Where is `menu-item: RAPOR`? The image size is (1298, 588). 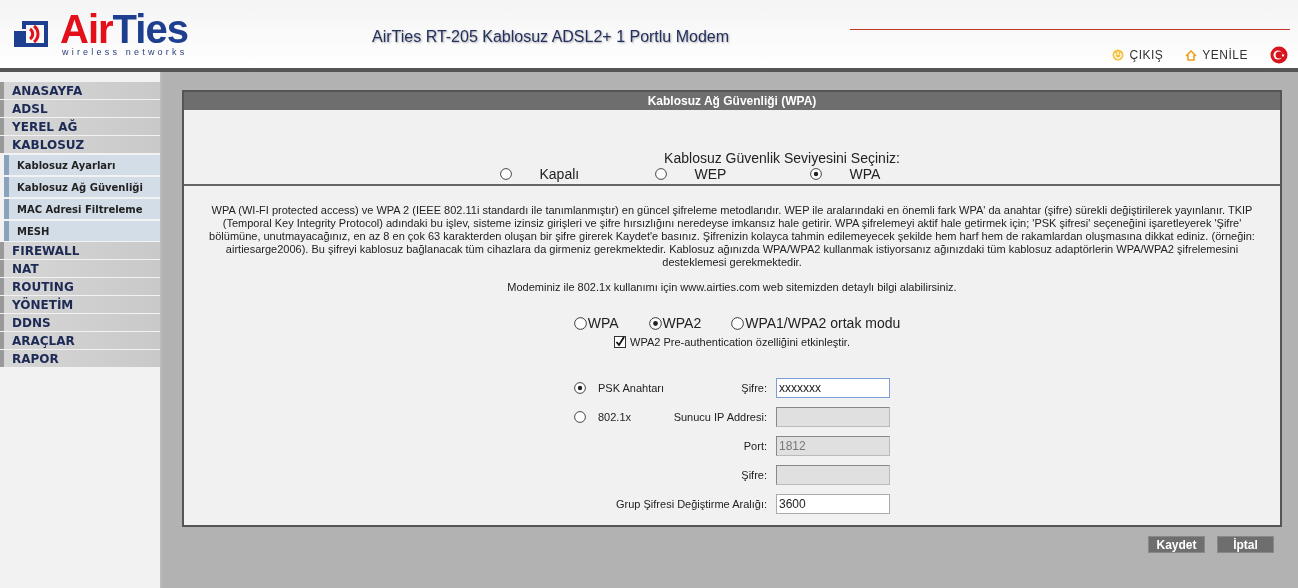
menu-item: RAPOR is located at coordinates (80, 358).